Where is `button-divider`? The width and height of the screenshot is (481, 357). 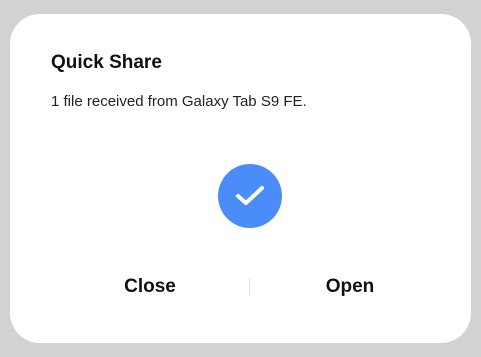
button-divider is located at coordinates (249, 287).